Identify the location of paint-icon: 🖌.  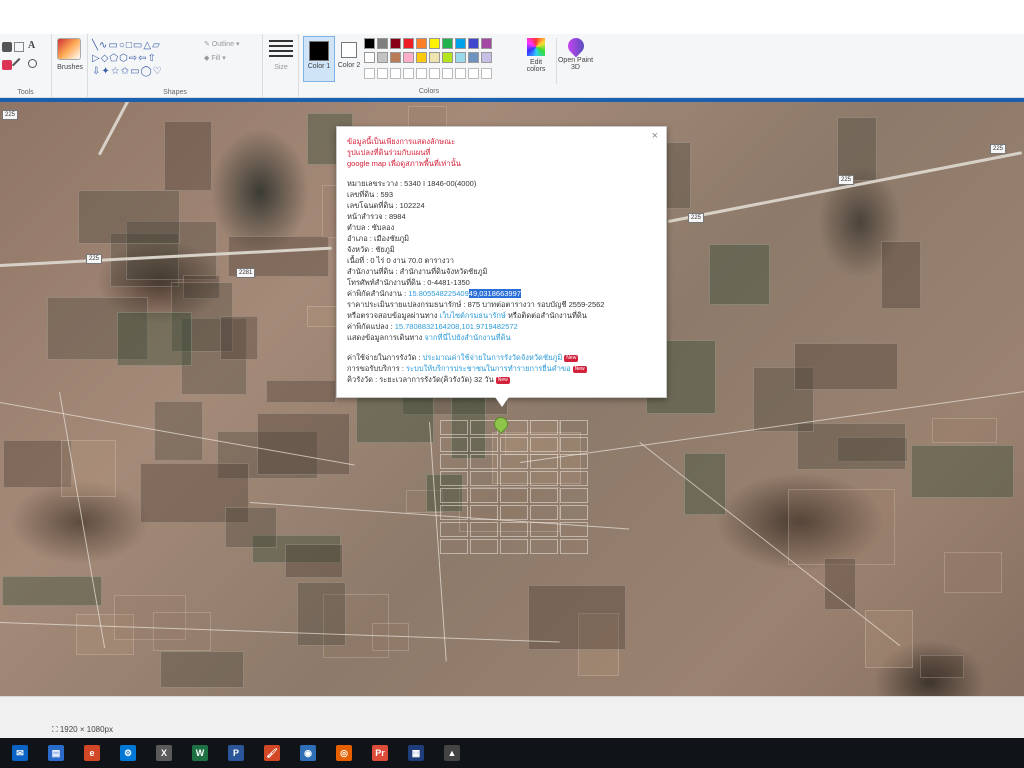
(272, 753).